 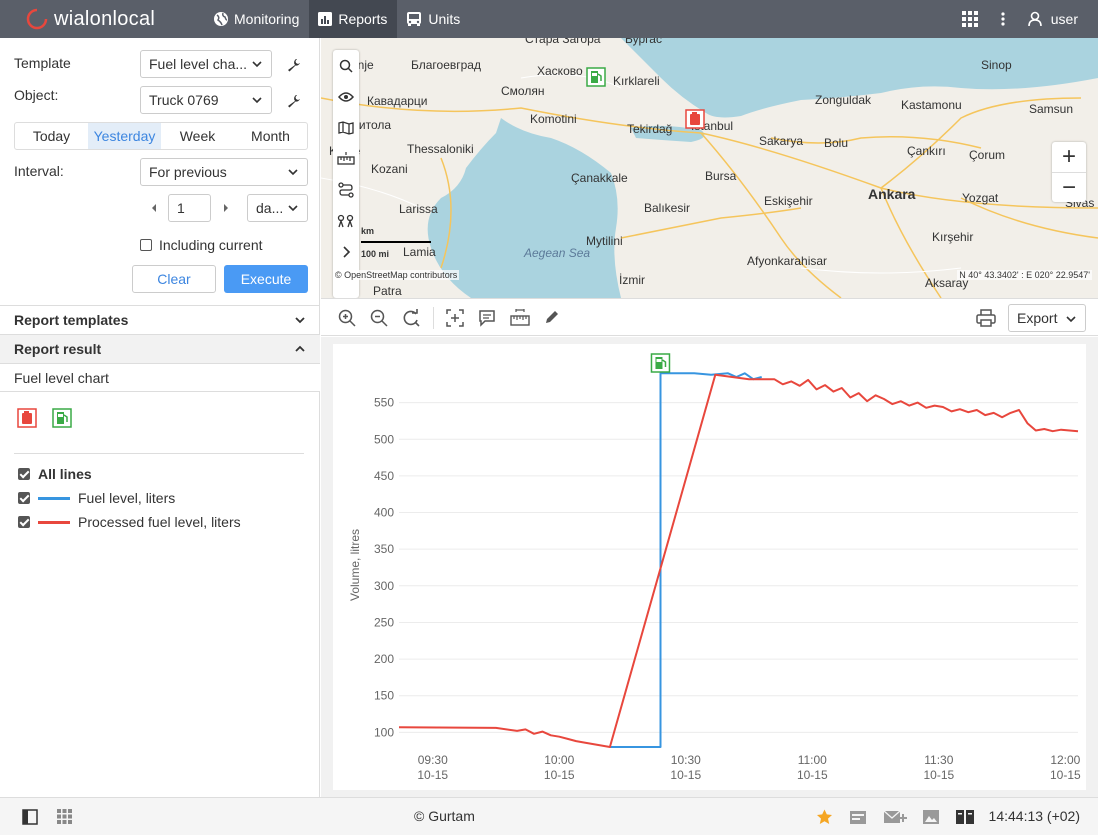 What do you see at coordinates (926, 151) in the screenshot?
I see `map-place-label: Çankırı` at bounding box center [926, 151].